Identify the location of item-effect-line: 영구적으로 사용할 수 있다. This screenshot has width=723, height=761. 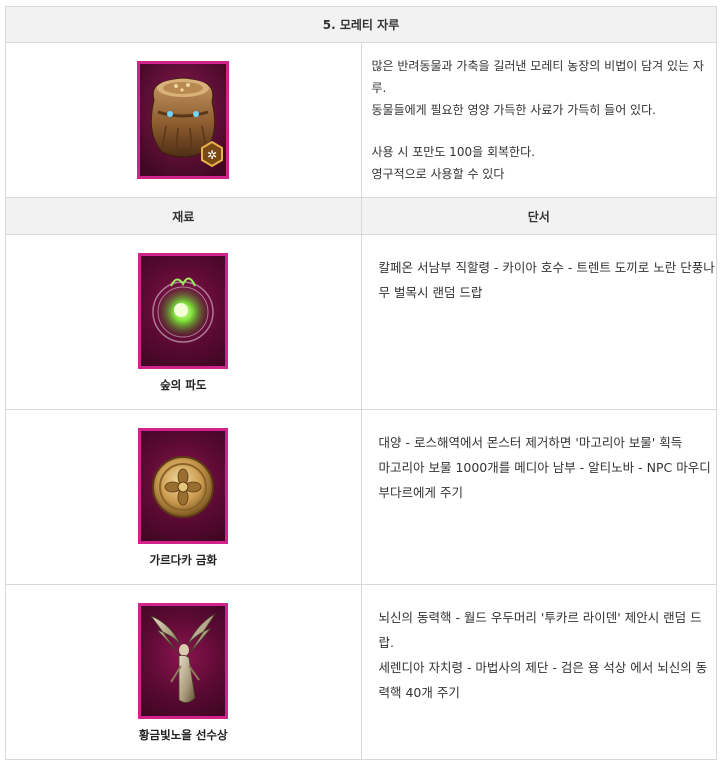
(438, 174).